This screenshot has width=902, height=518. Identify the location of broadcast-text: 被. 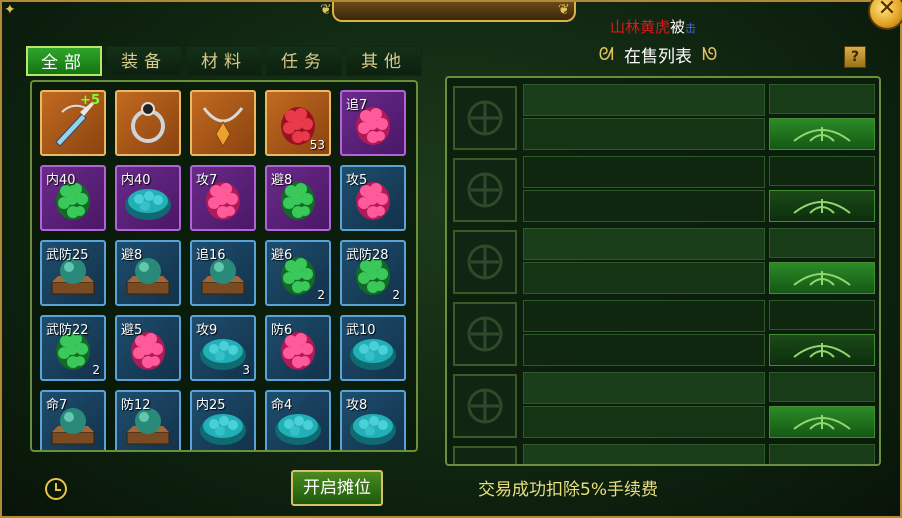
(678, 27).